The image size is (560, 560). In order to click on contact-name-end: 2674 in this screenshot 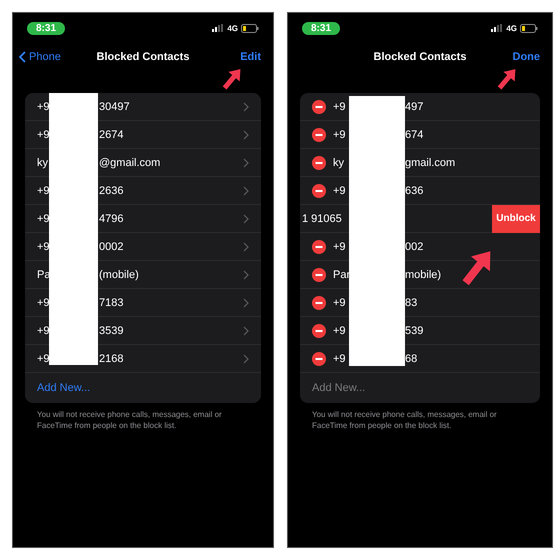, I will do `click(111, 134)`.